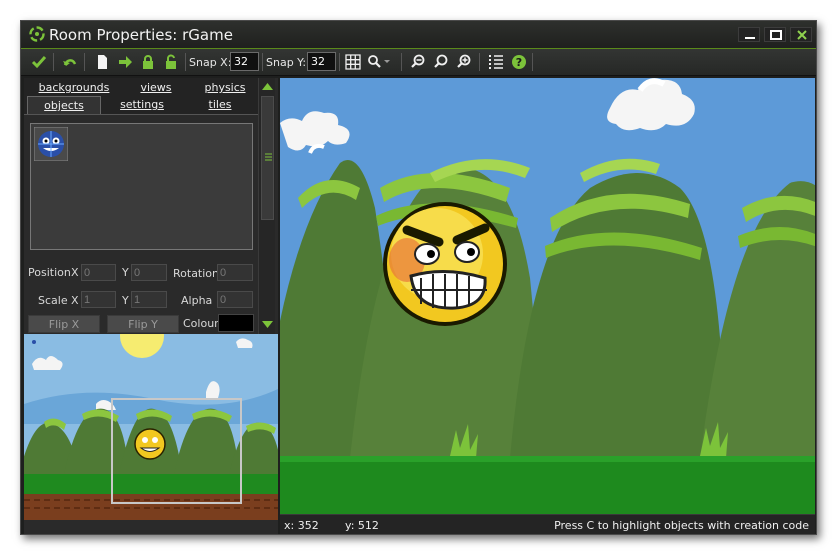 Image resolution: width=837 pixels, height=557 pixels. I want to click on check-icon, so click(39, 62).